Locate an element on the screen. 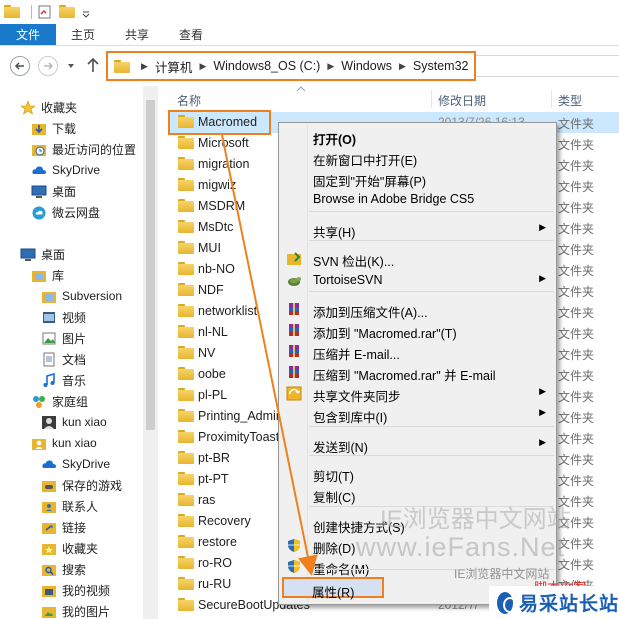 Image resolution: width=619 pixels, height=619 pixels. context-menu-item: 压缩到 "Macromed.rar" 并 E-mail is located at coordinates (417, 372).